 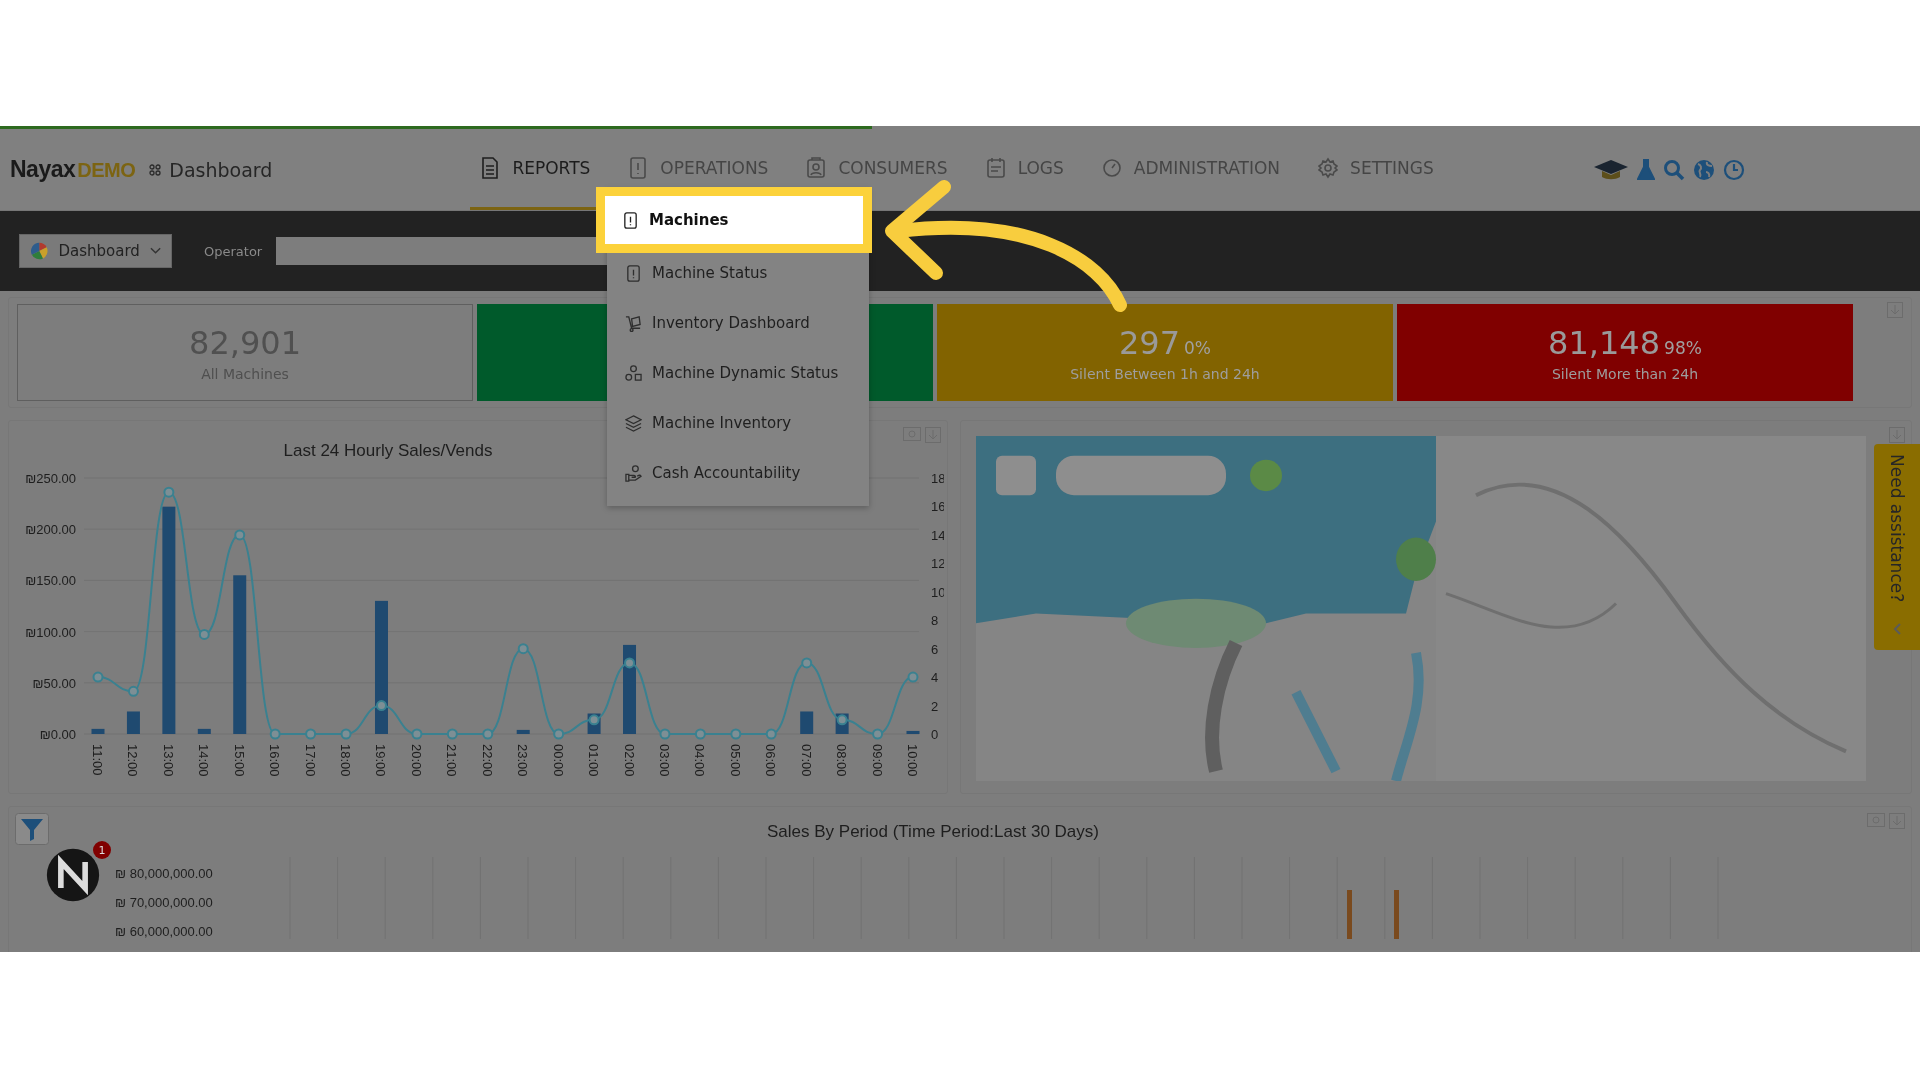 What do you see at coordinates (164, 902) in the screenshot?
I see `axis-label: ₪ 70,000,000.00` at bounding box center [164, 902].